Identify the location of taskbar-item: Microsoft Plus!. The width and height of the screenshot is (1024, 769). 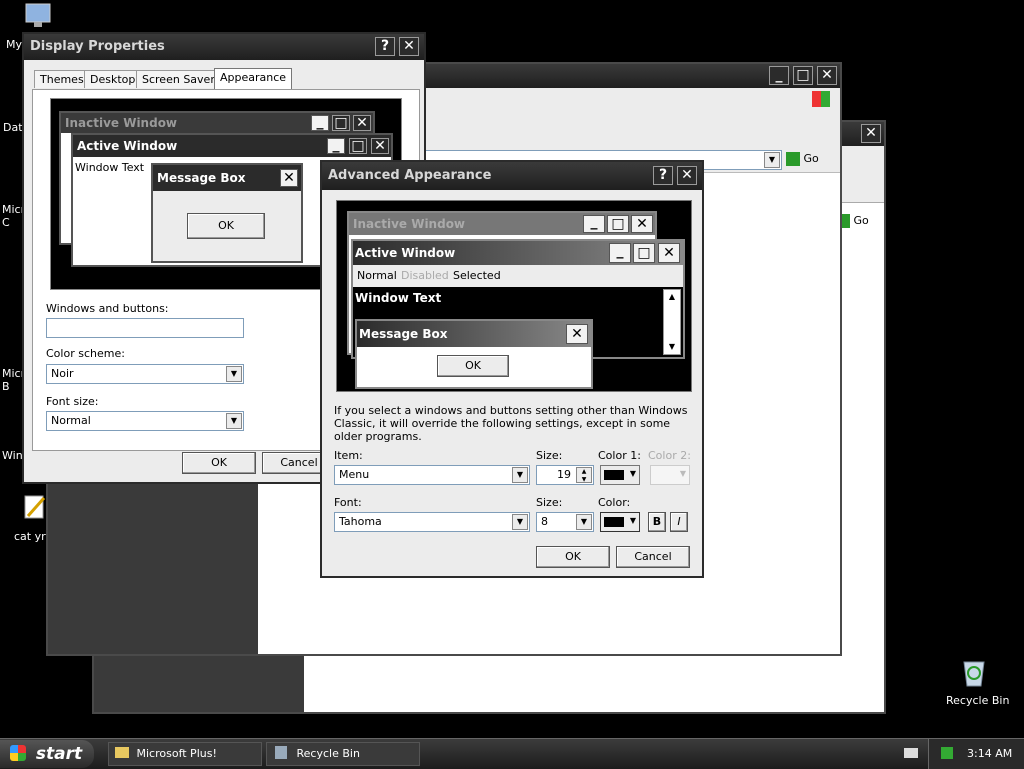
(185, 754).